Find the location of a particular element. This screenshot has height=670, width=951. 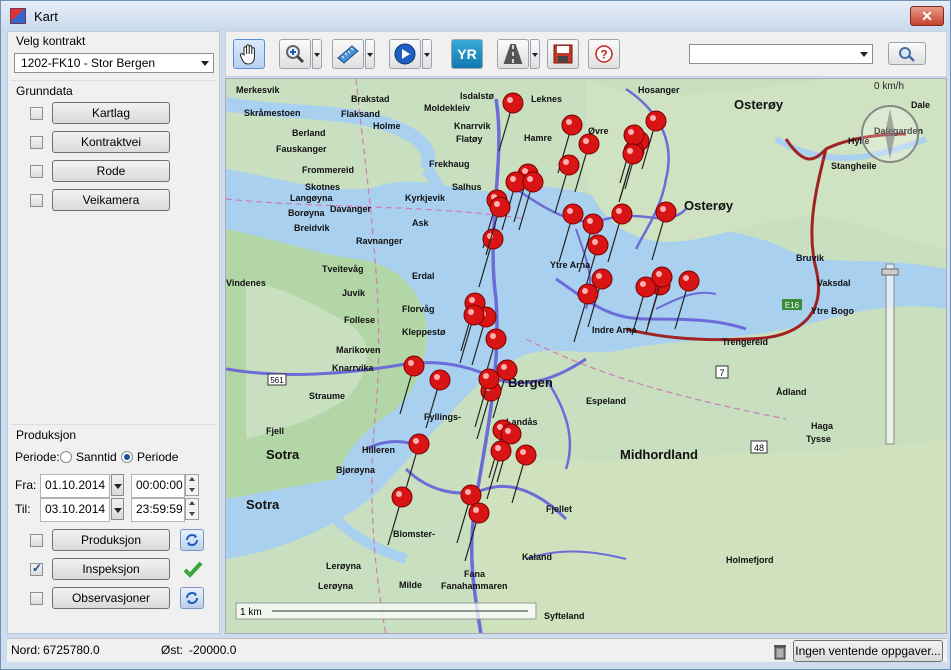

scale-bar: 1 km is located at coordinates (386, 611).